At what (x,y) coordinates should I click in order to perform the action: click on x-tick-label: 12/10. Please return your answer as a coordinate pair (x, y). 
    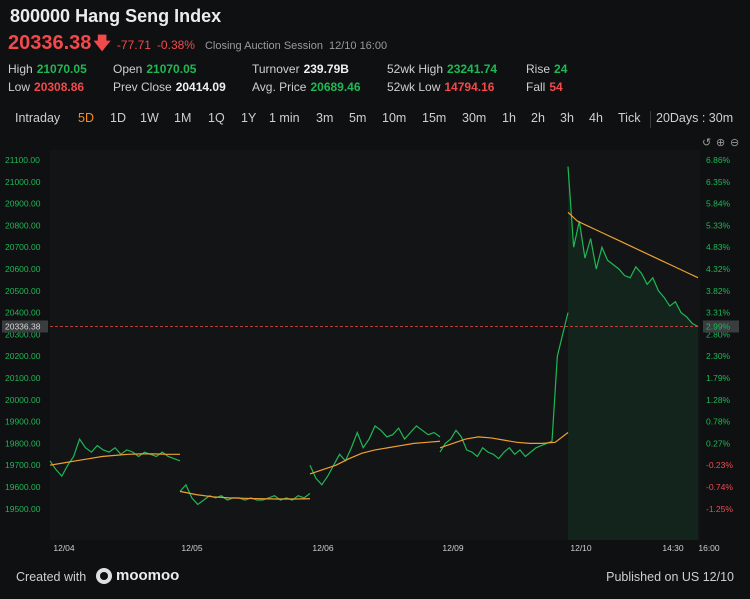
    Looking at the image, I should click on (581, 548).